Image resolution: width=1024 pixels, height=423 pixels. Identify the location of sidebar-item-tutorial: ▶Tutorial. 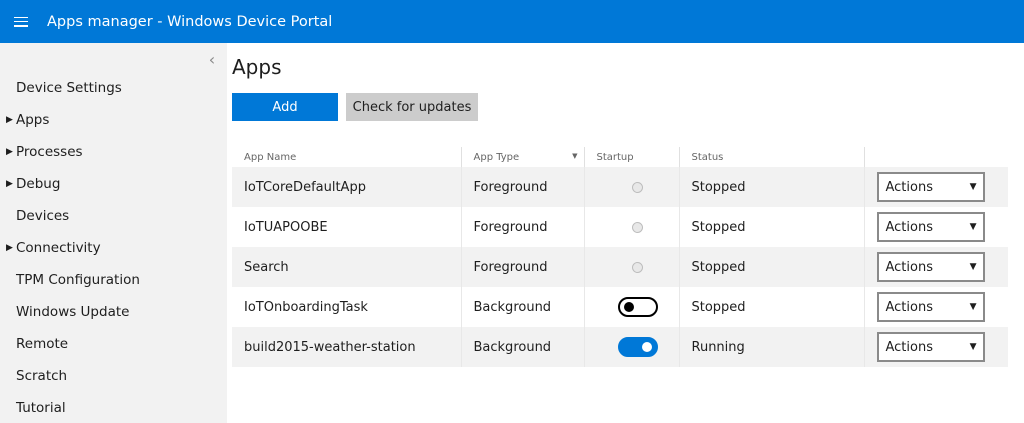
(113, 407).